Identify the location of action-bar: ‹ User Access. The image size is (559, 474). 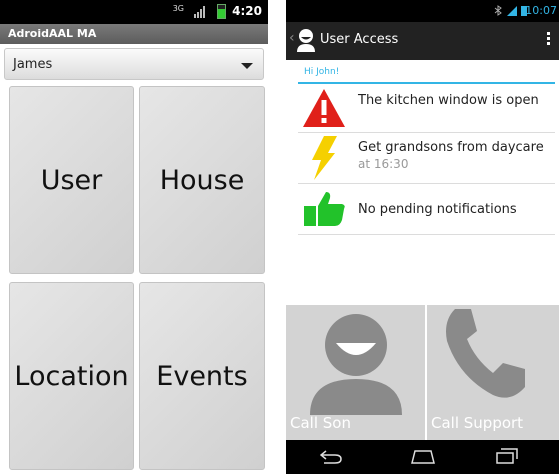
(422, 41).